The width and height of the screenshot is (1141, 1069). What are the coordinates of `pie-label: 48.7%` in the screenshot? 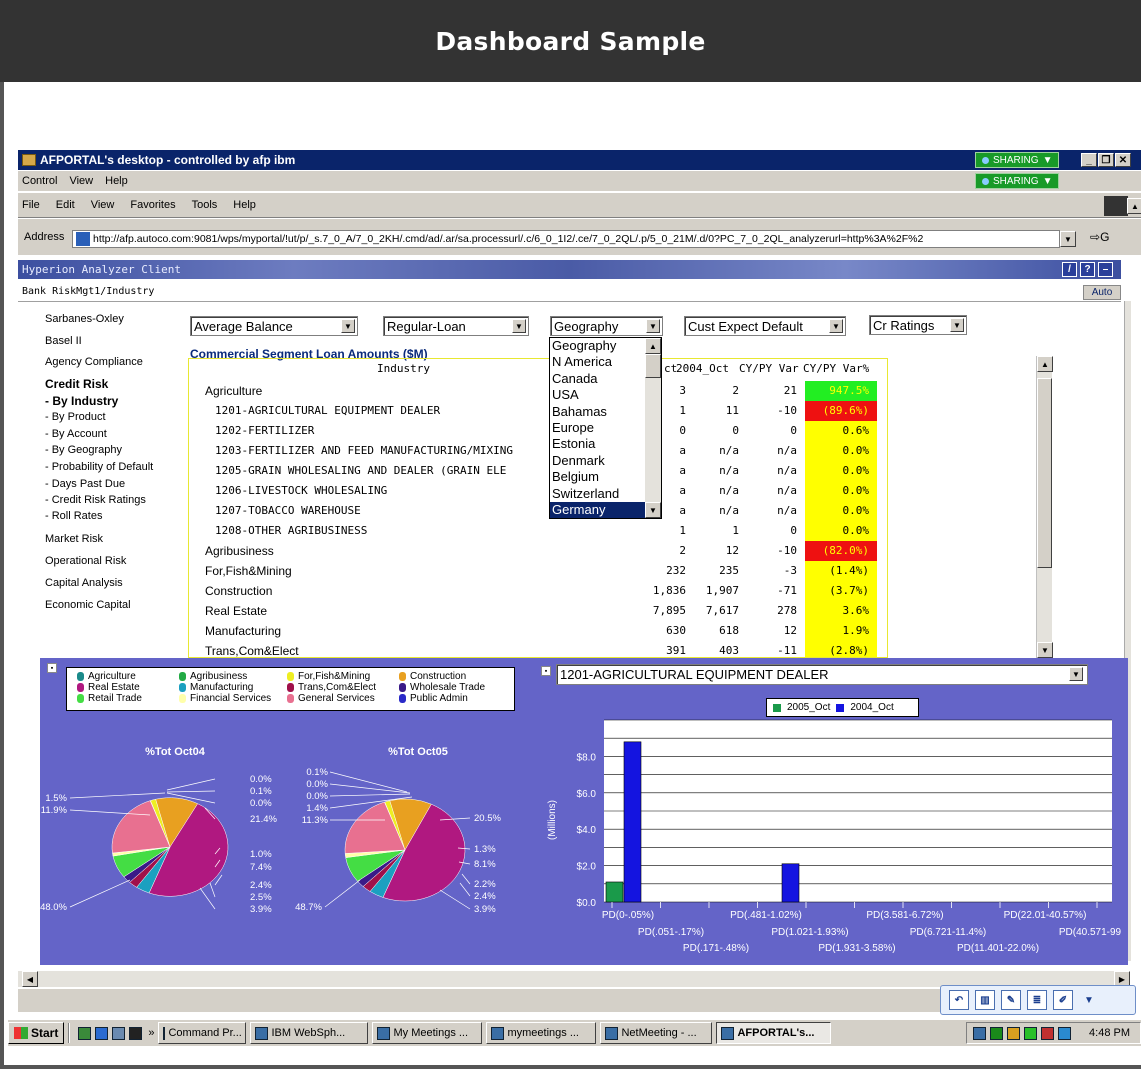 It's located at (308, 907).